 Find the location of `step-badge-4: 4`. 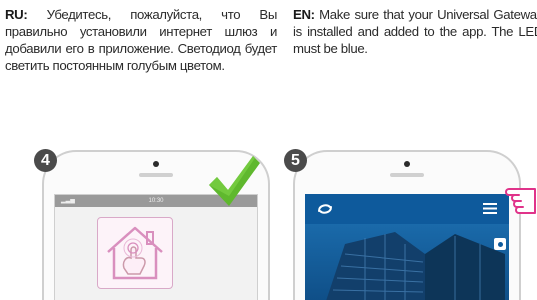

step-badge-4: 4 is located at coordinates (45, 160).